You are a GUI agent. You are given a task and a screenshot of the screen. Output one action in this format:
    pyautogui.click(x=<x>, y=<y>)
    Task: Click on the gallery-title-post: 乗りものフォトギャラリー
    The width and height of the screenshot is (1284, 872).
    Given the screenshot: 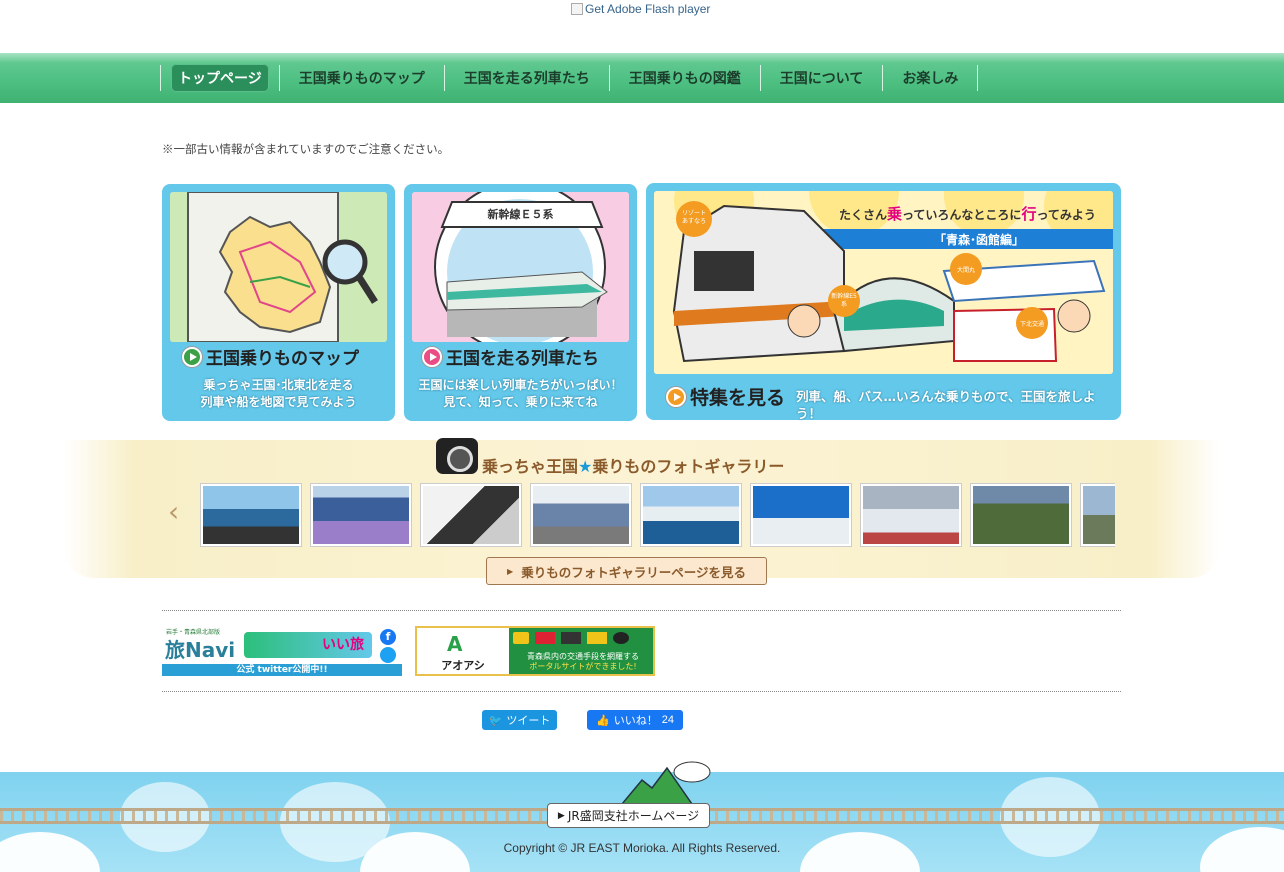 What is the action you would take?
    pyautogui.click(x=688, y=466)
    